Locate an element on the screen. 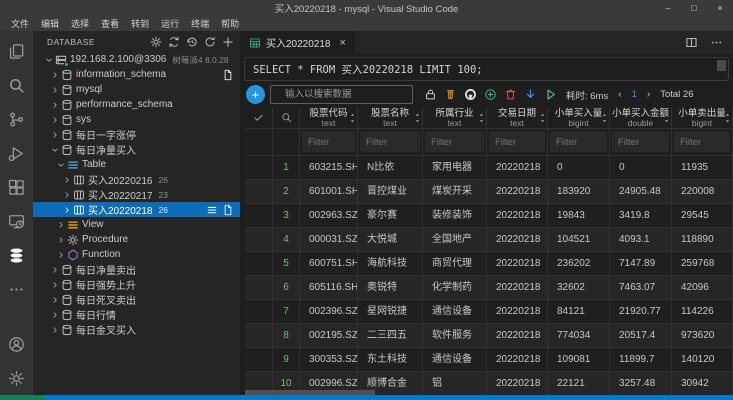  data-cell: 7463.07 is located at coordinates (641, 288).